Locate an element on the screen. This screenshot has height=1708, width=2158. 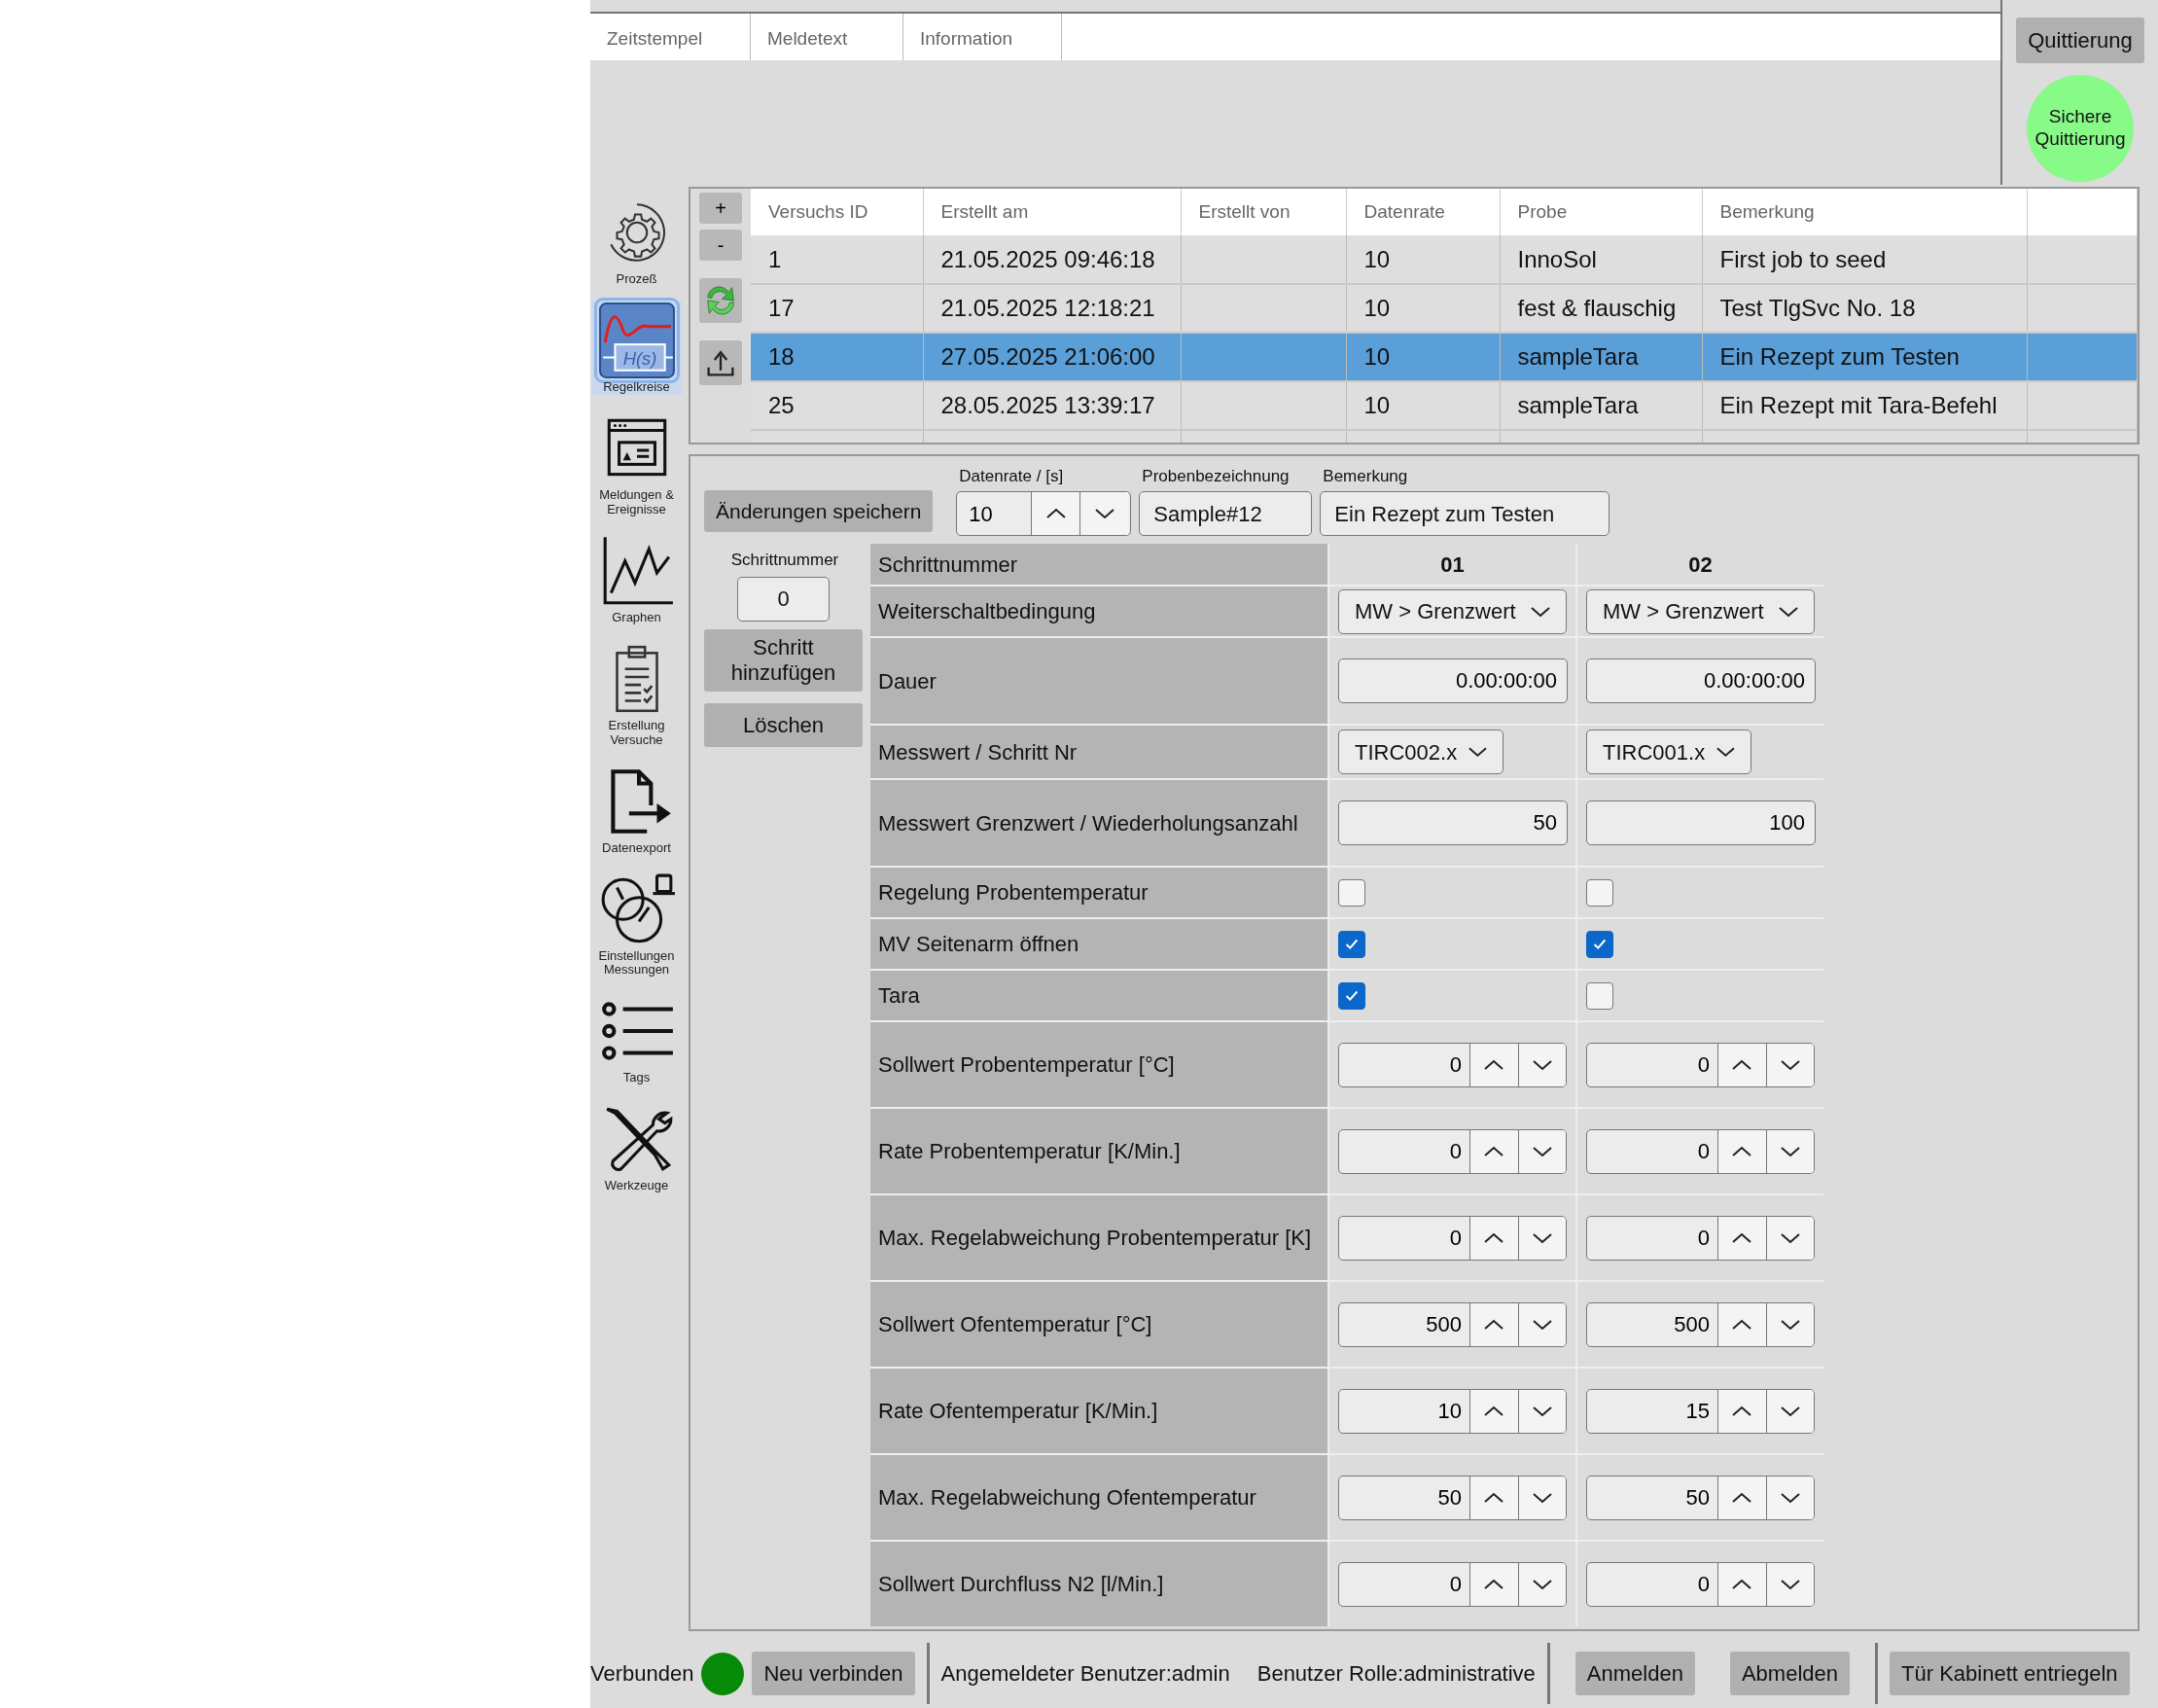
sidebar-item: Tags is located at coordinates (637, 1038).